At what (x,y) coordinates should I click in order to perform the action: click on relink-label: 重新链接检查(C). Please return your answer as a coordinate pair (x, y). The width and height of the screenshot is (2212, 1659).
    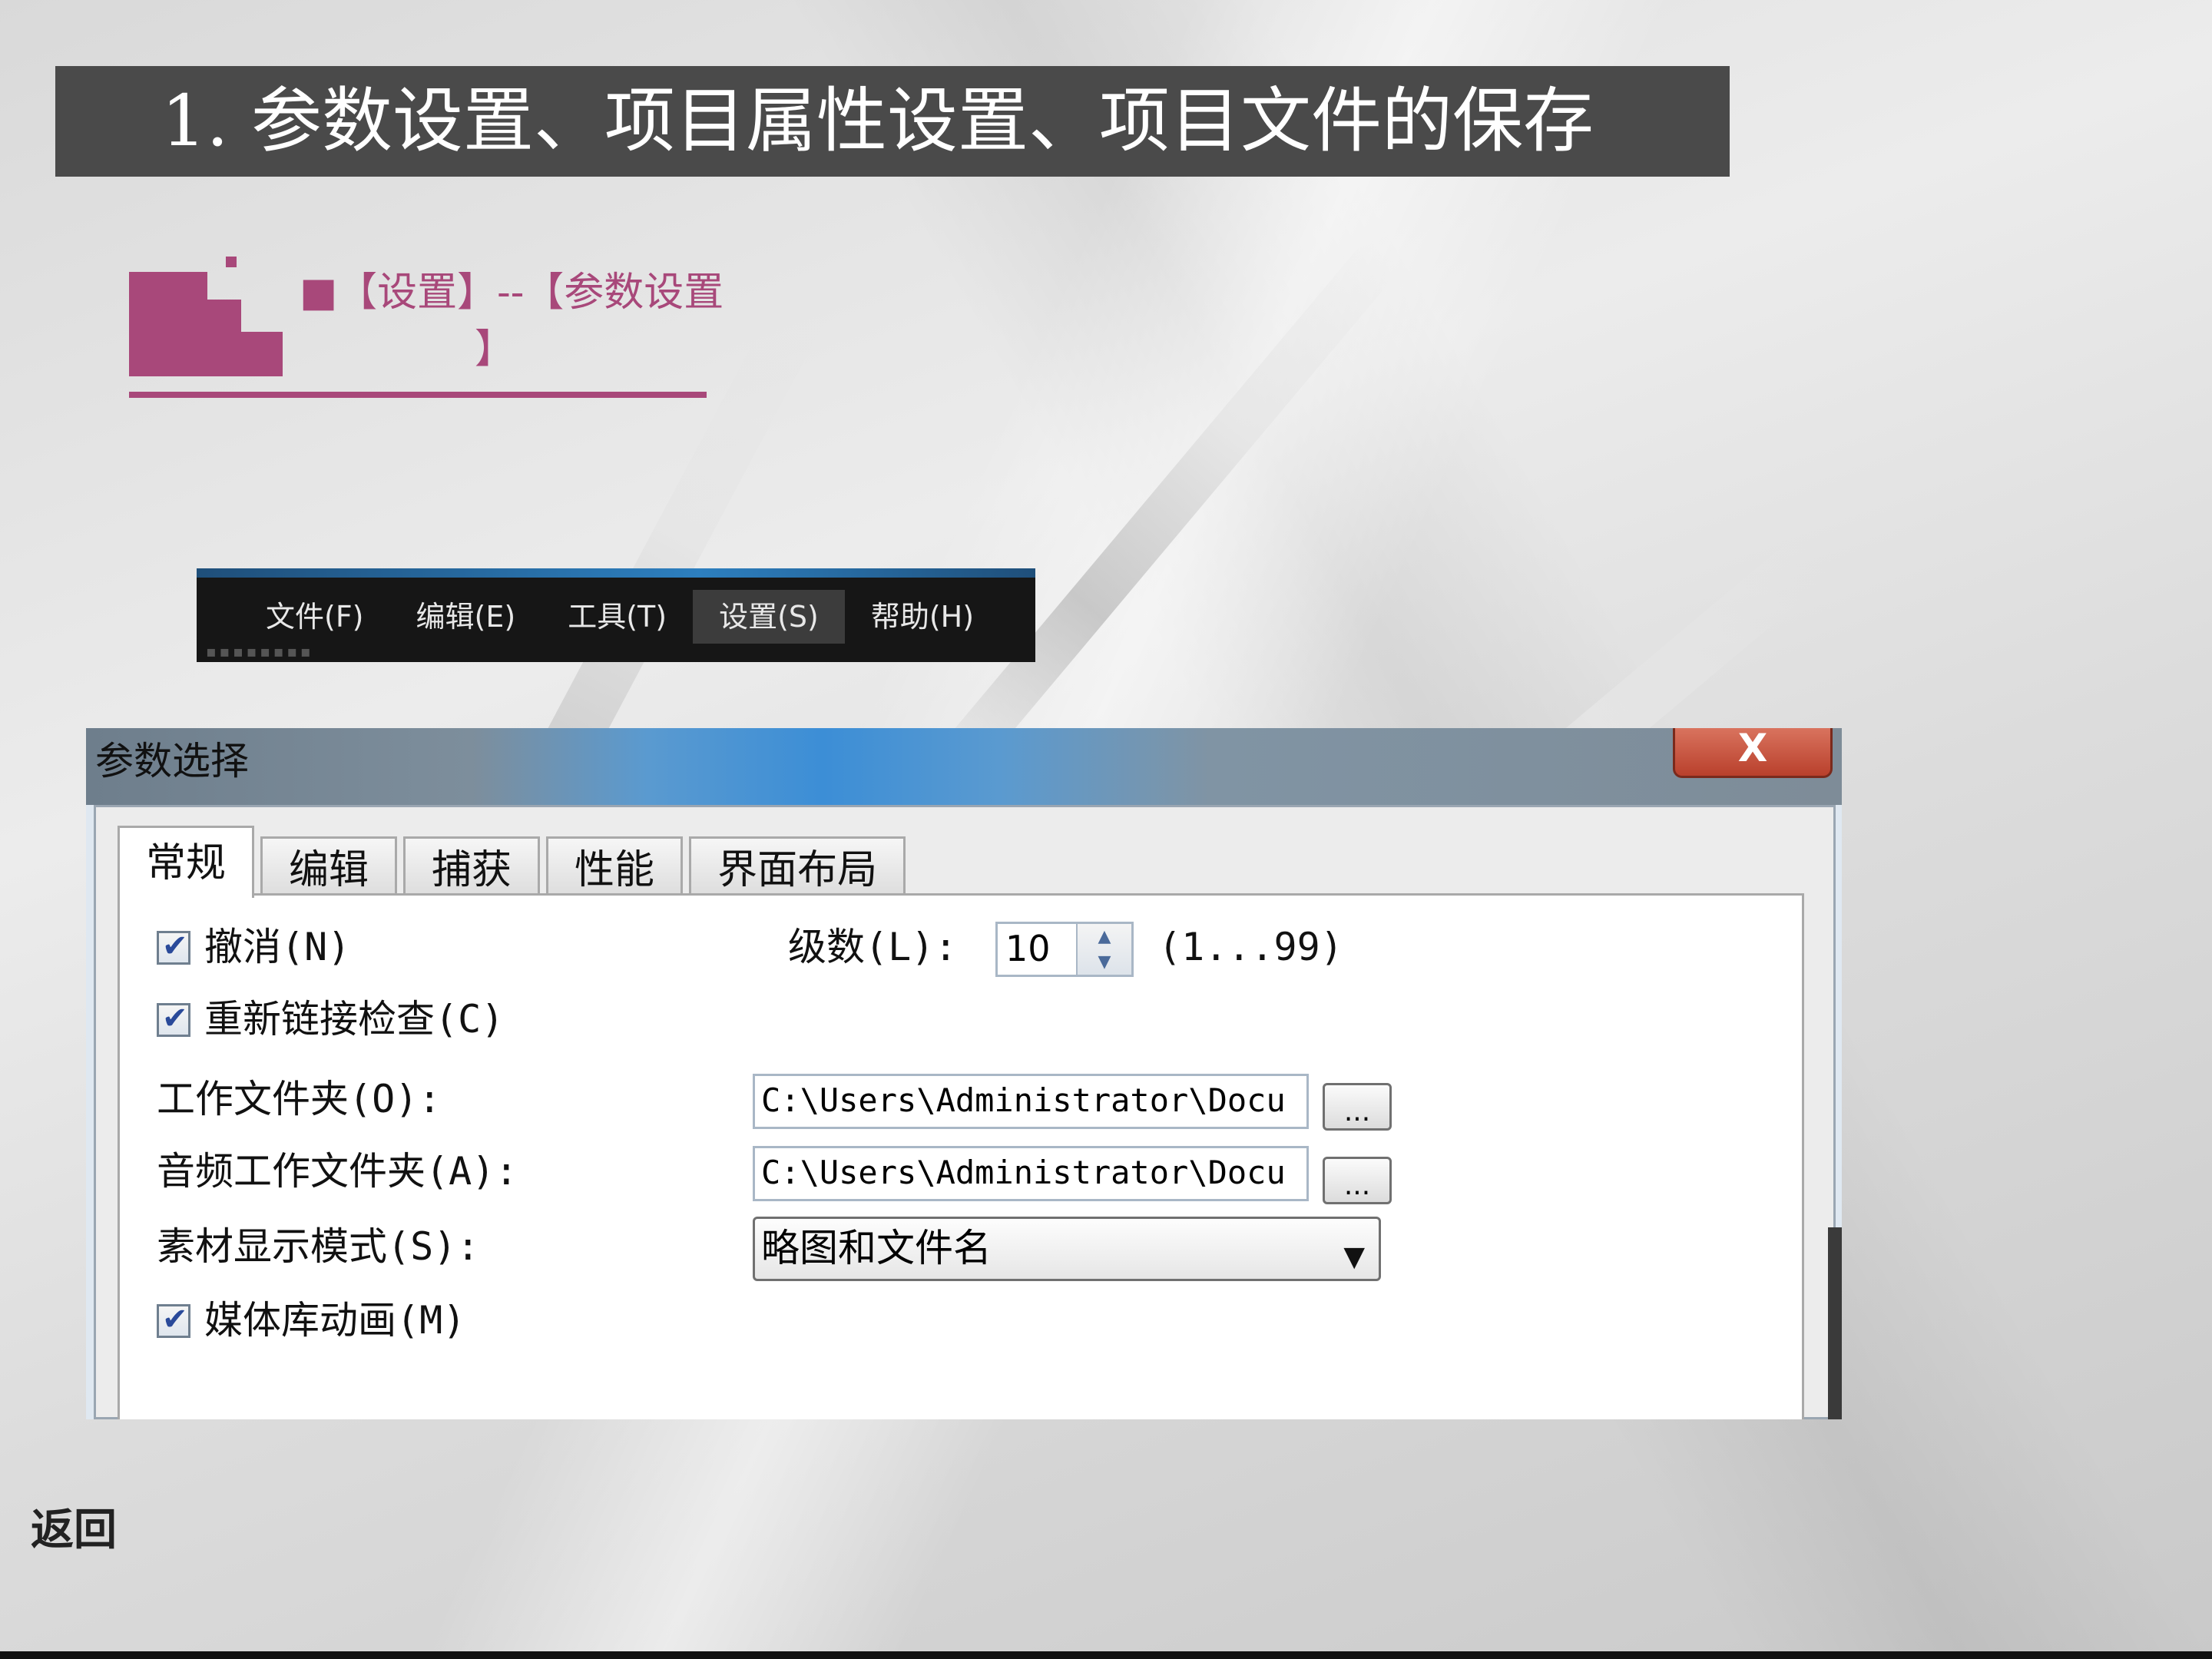
    Looking at the image, I should click on (355, 1019).